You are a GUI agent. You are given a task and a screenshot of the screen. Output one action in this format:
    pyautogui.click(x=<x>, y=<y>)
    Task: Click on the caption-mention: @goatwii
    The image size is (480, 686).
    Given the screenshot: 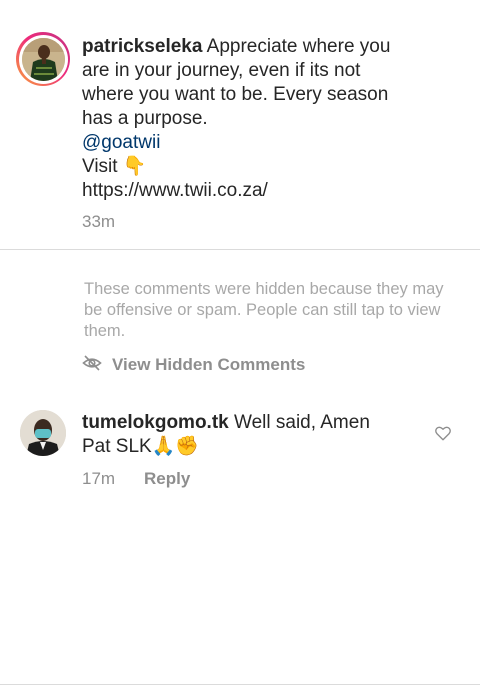 What is the action you would take?
    pyautogui.click(x=272, y=143)
    